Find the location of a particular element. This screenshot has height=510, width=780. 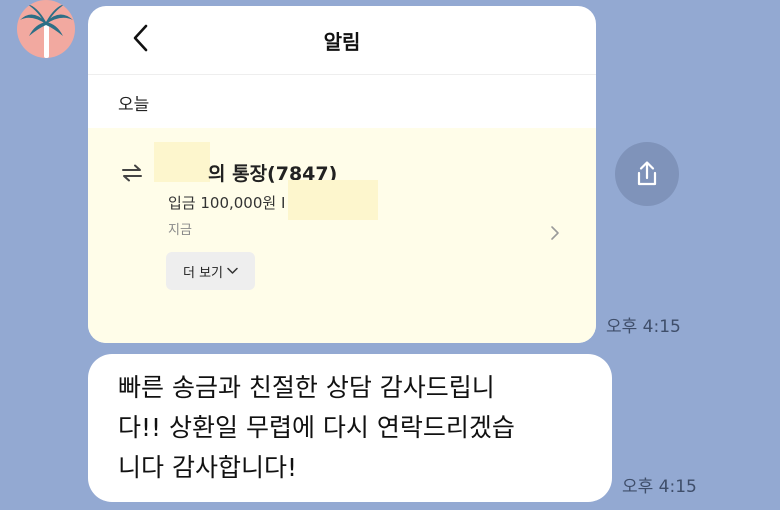

message-line: 빠른 송금과 친절한 상담 감사드립니 is located at coordinates (306, 387).